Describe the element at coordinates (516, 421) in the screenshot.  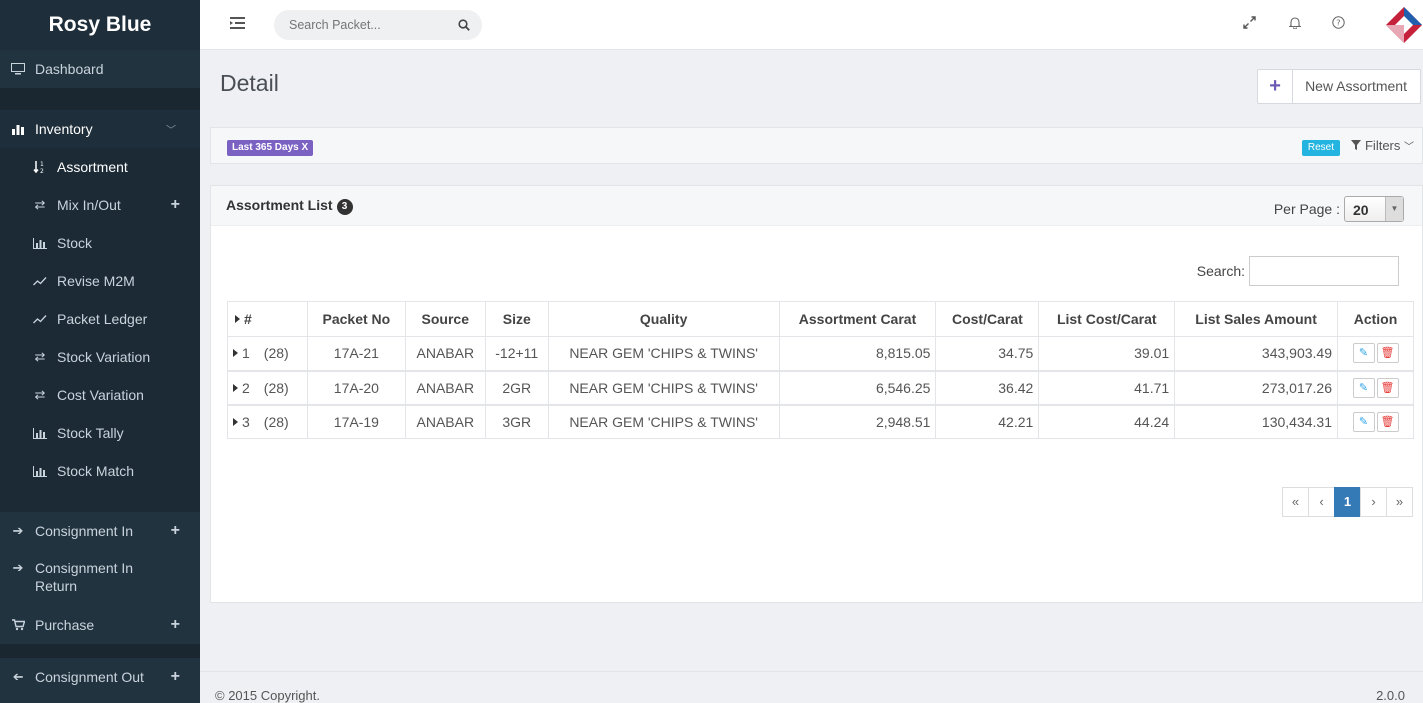
I see `cell-size: 3GR` at that location.